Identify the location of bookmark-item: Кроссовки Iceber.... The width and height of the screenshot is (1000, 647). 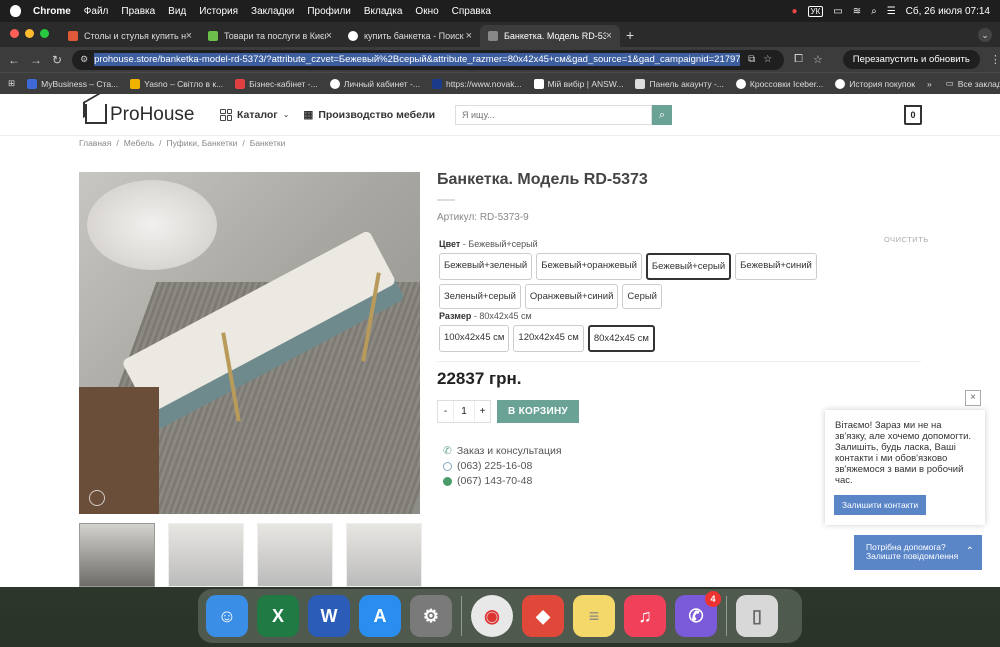
(779, 83).